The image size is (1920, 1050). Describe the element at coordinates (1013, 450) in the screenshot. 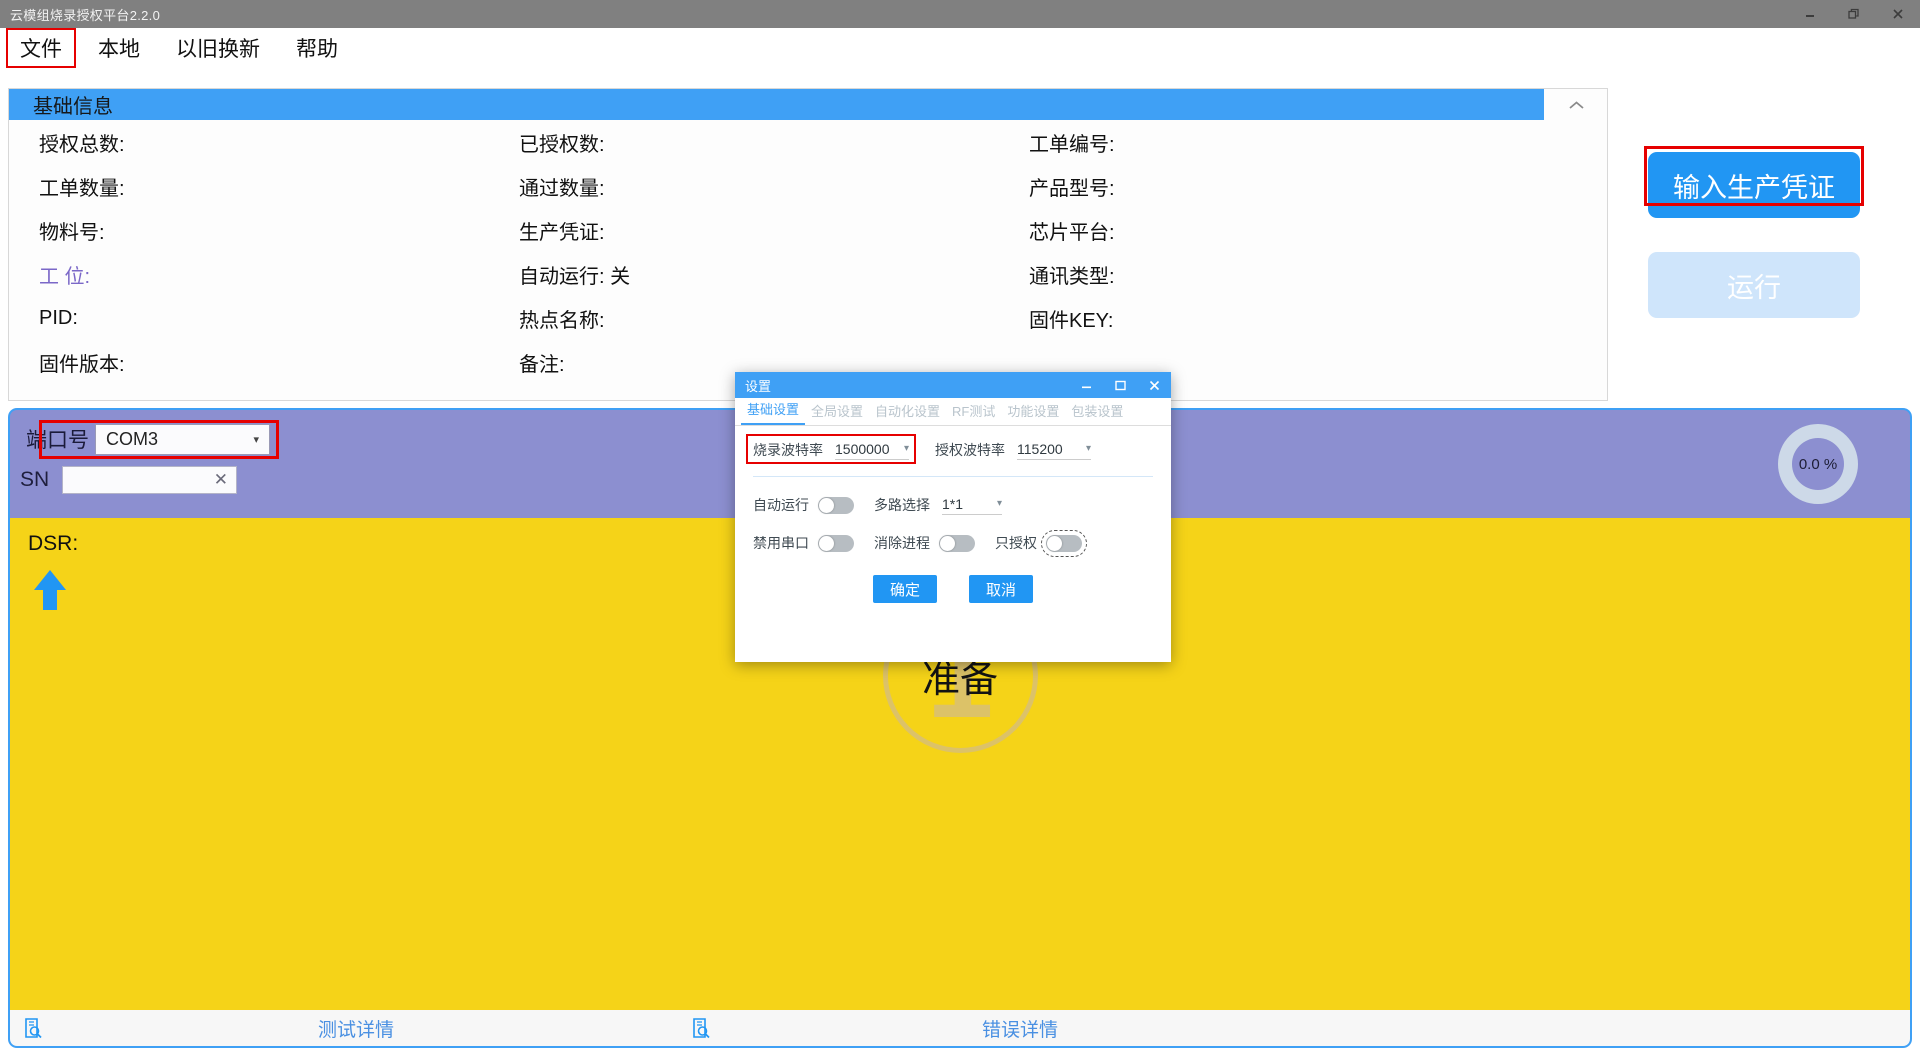

I see `auth-baud-field: 授权波特率 115200 ▾` at that location.